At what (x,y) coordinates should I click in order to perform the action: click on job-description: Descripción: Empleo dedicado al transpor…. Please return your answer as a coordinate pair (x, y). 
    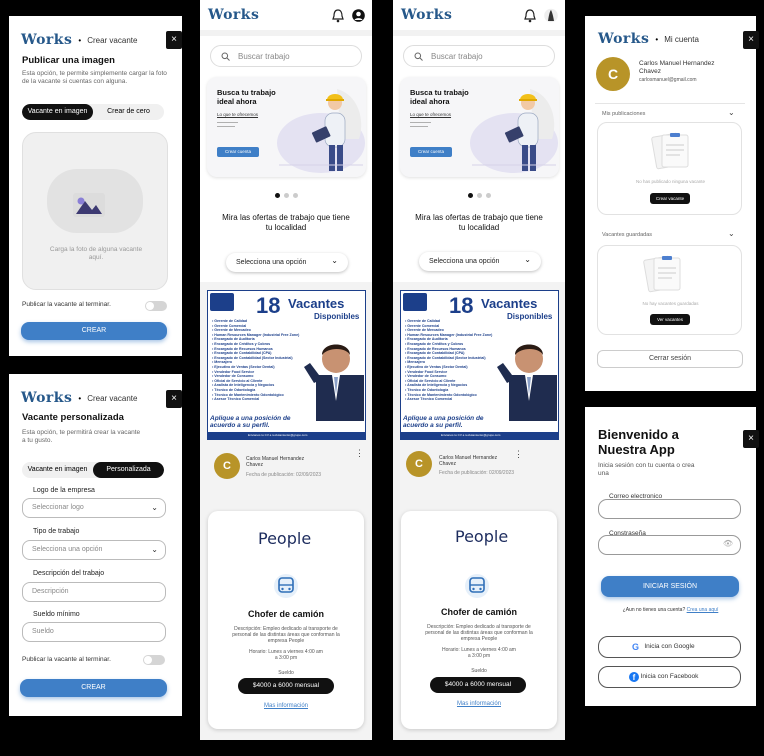
    Looking at the image, I should click on (286, 635).